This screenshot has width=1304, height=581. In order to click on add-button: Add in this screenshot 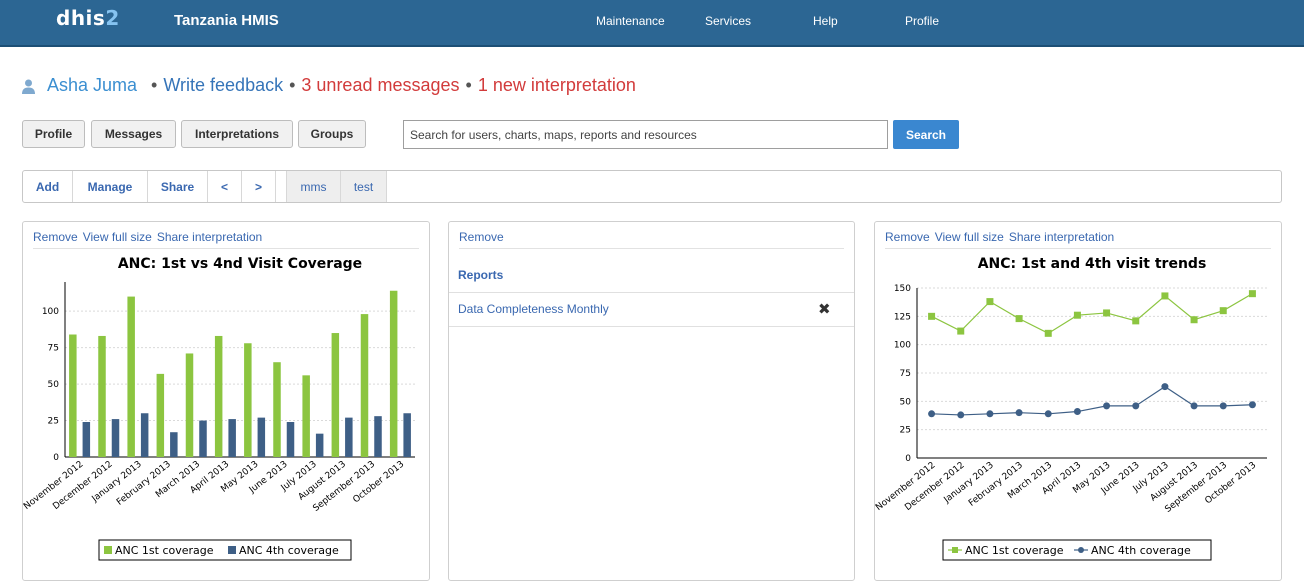, I will do `click(48, 186)`.